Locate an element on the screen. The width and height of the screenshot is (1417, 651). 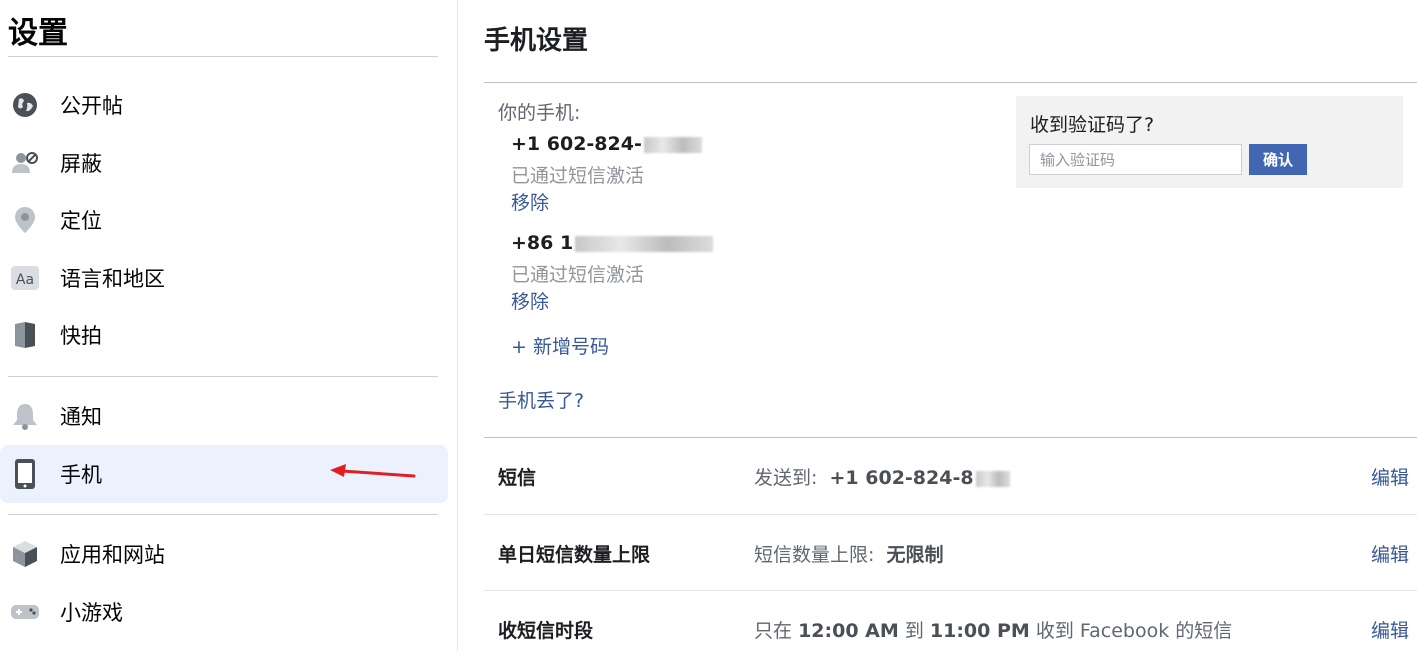
sidebar-item-apps-websites: 应用和网站 is located at coordinates (224, 554).